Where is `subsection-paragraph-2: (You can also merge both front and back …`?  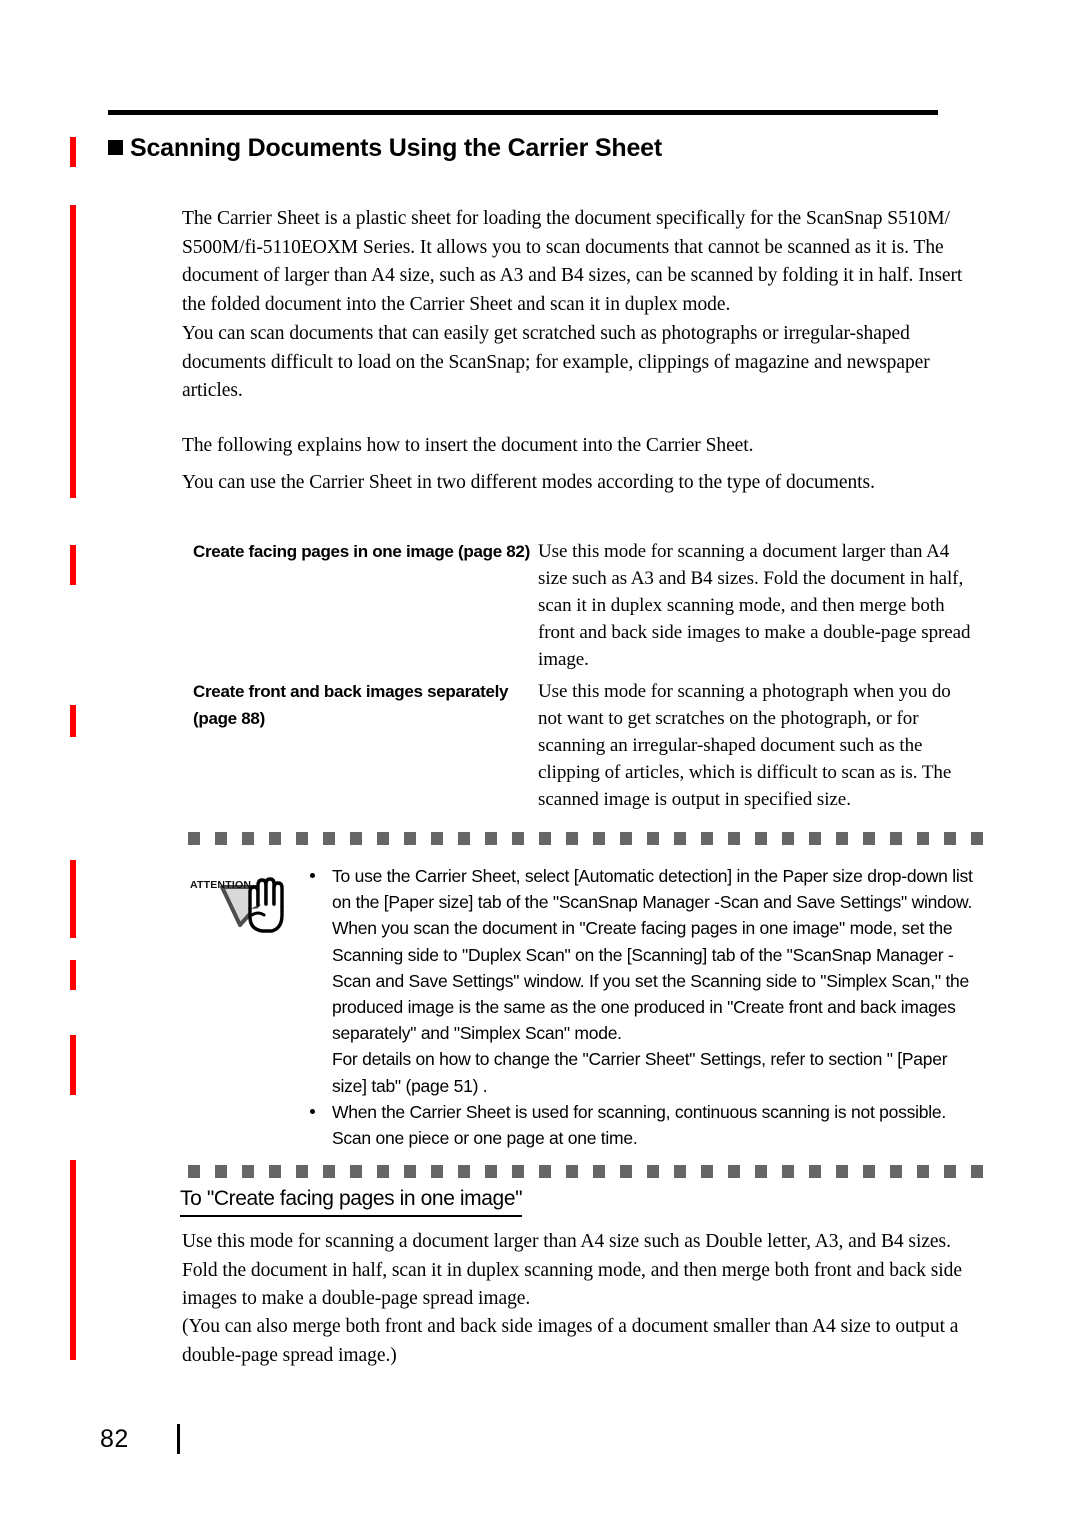 subsection-paragraph-2: (You can also merge both front and back … is located at coordinates (570, 1341).